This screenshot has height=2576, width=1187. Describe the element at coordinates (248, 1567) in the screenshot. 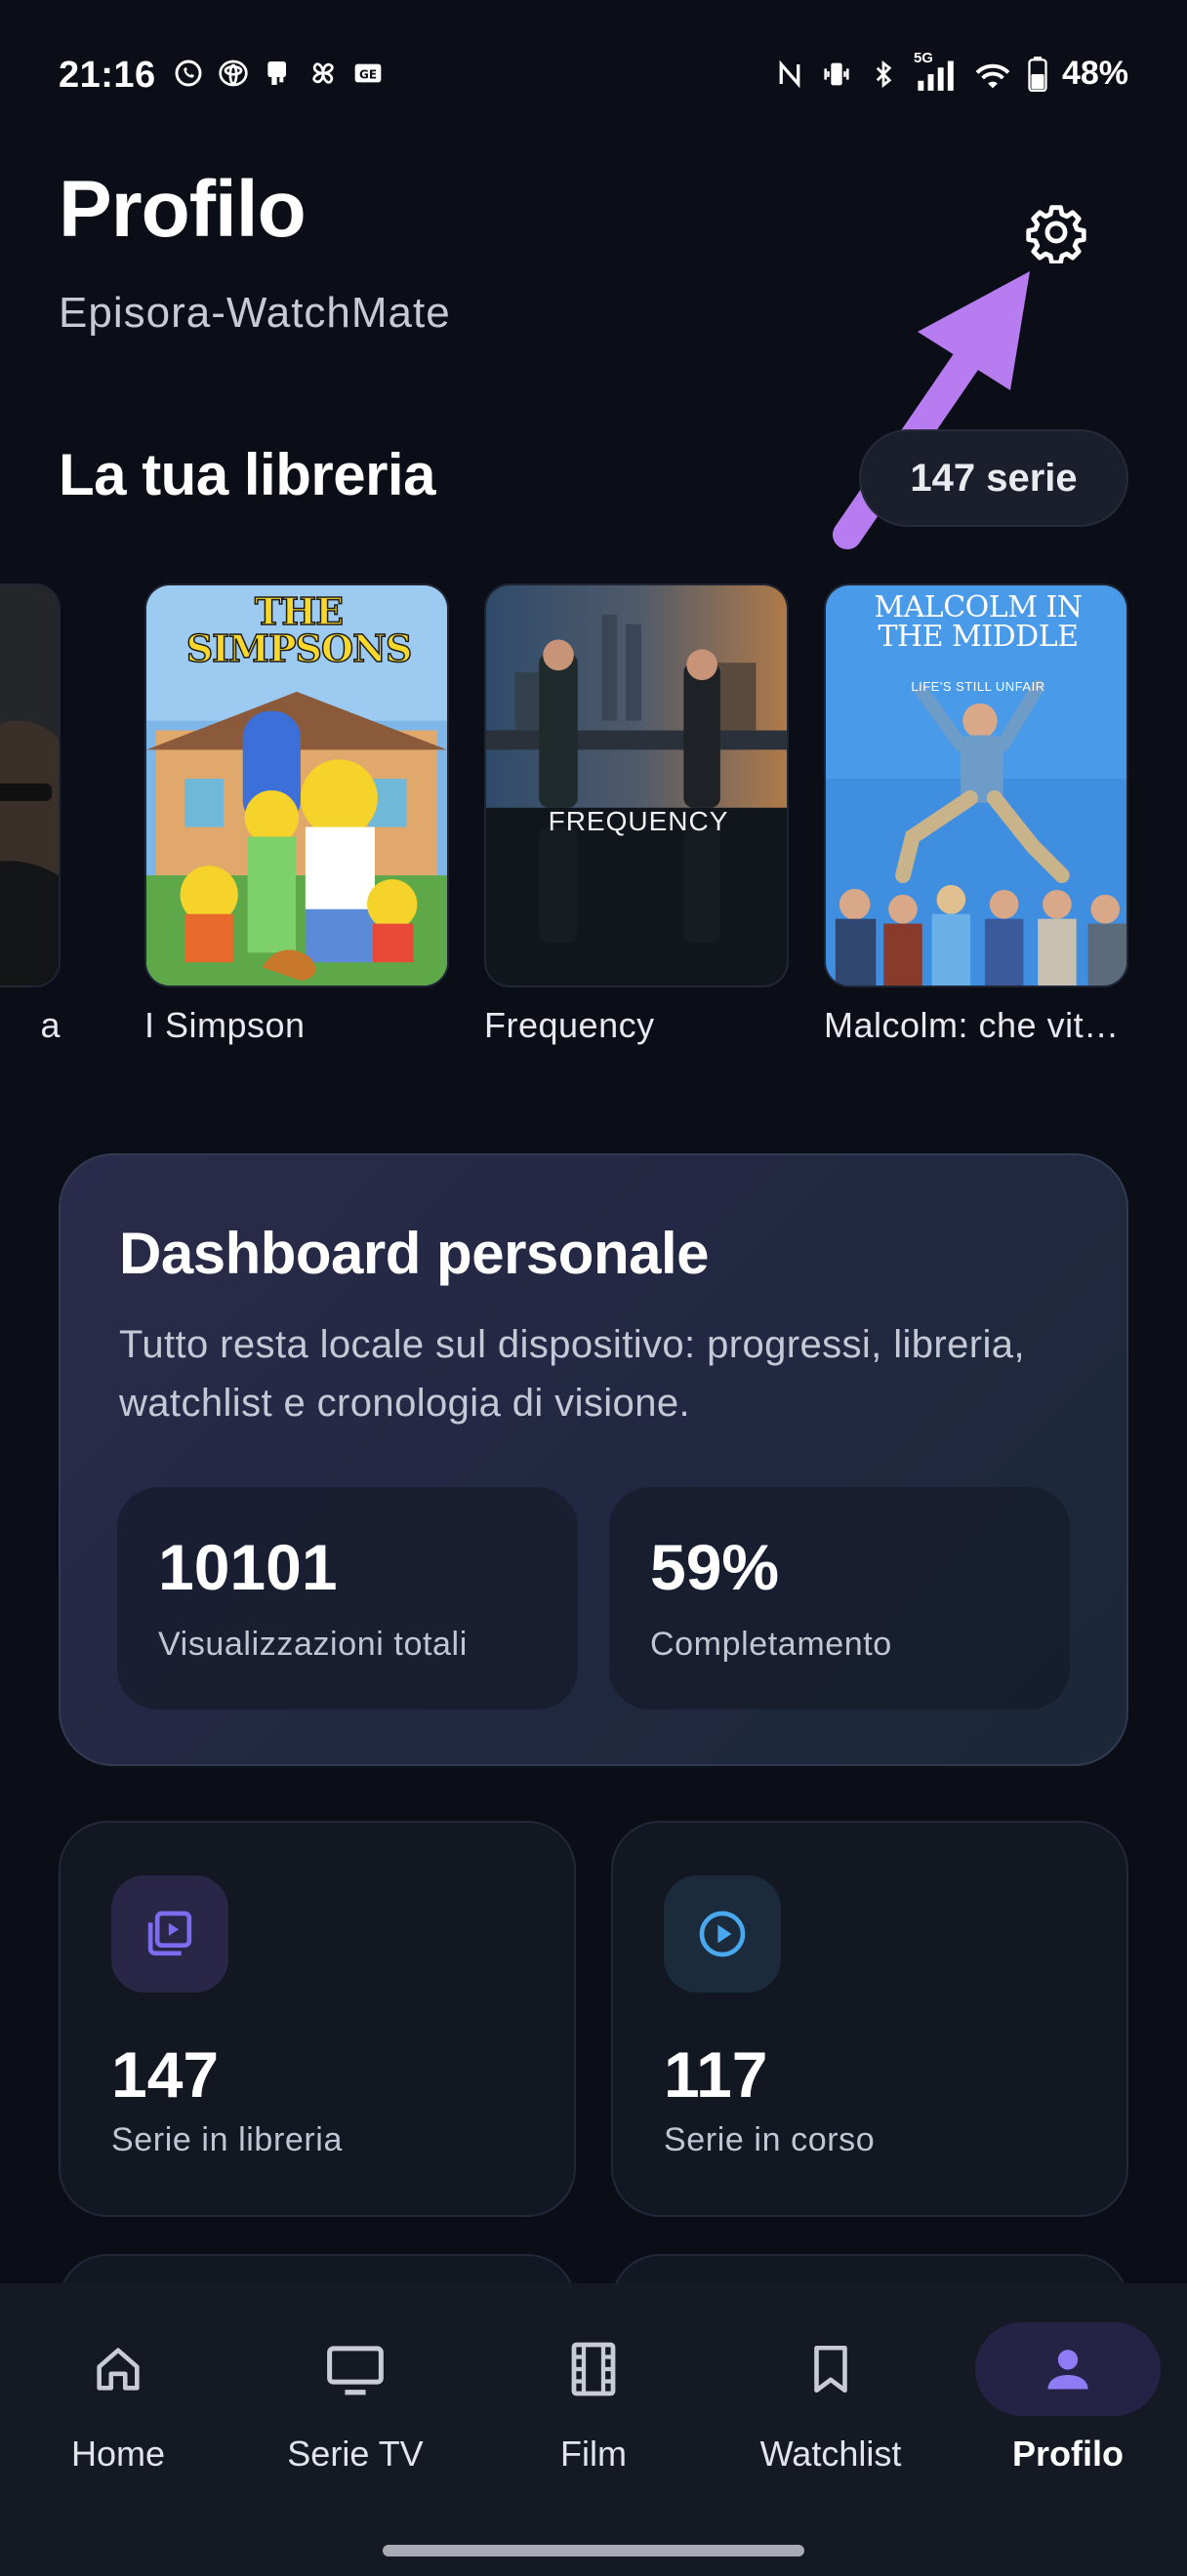

I see `stat-value: 10101` at that location.